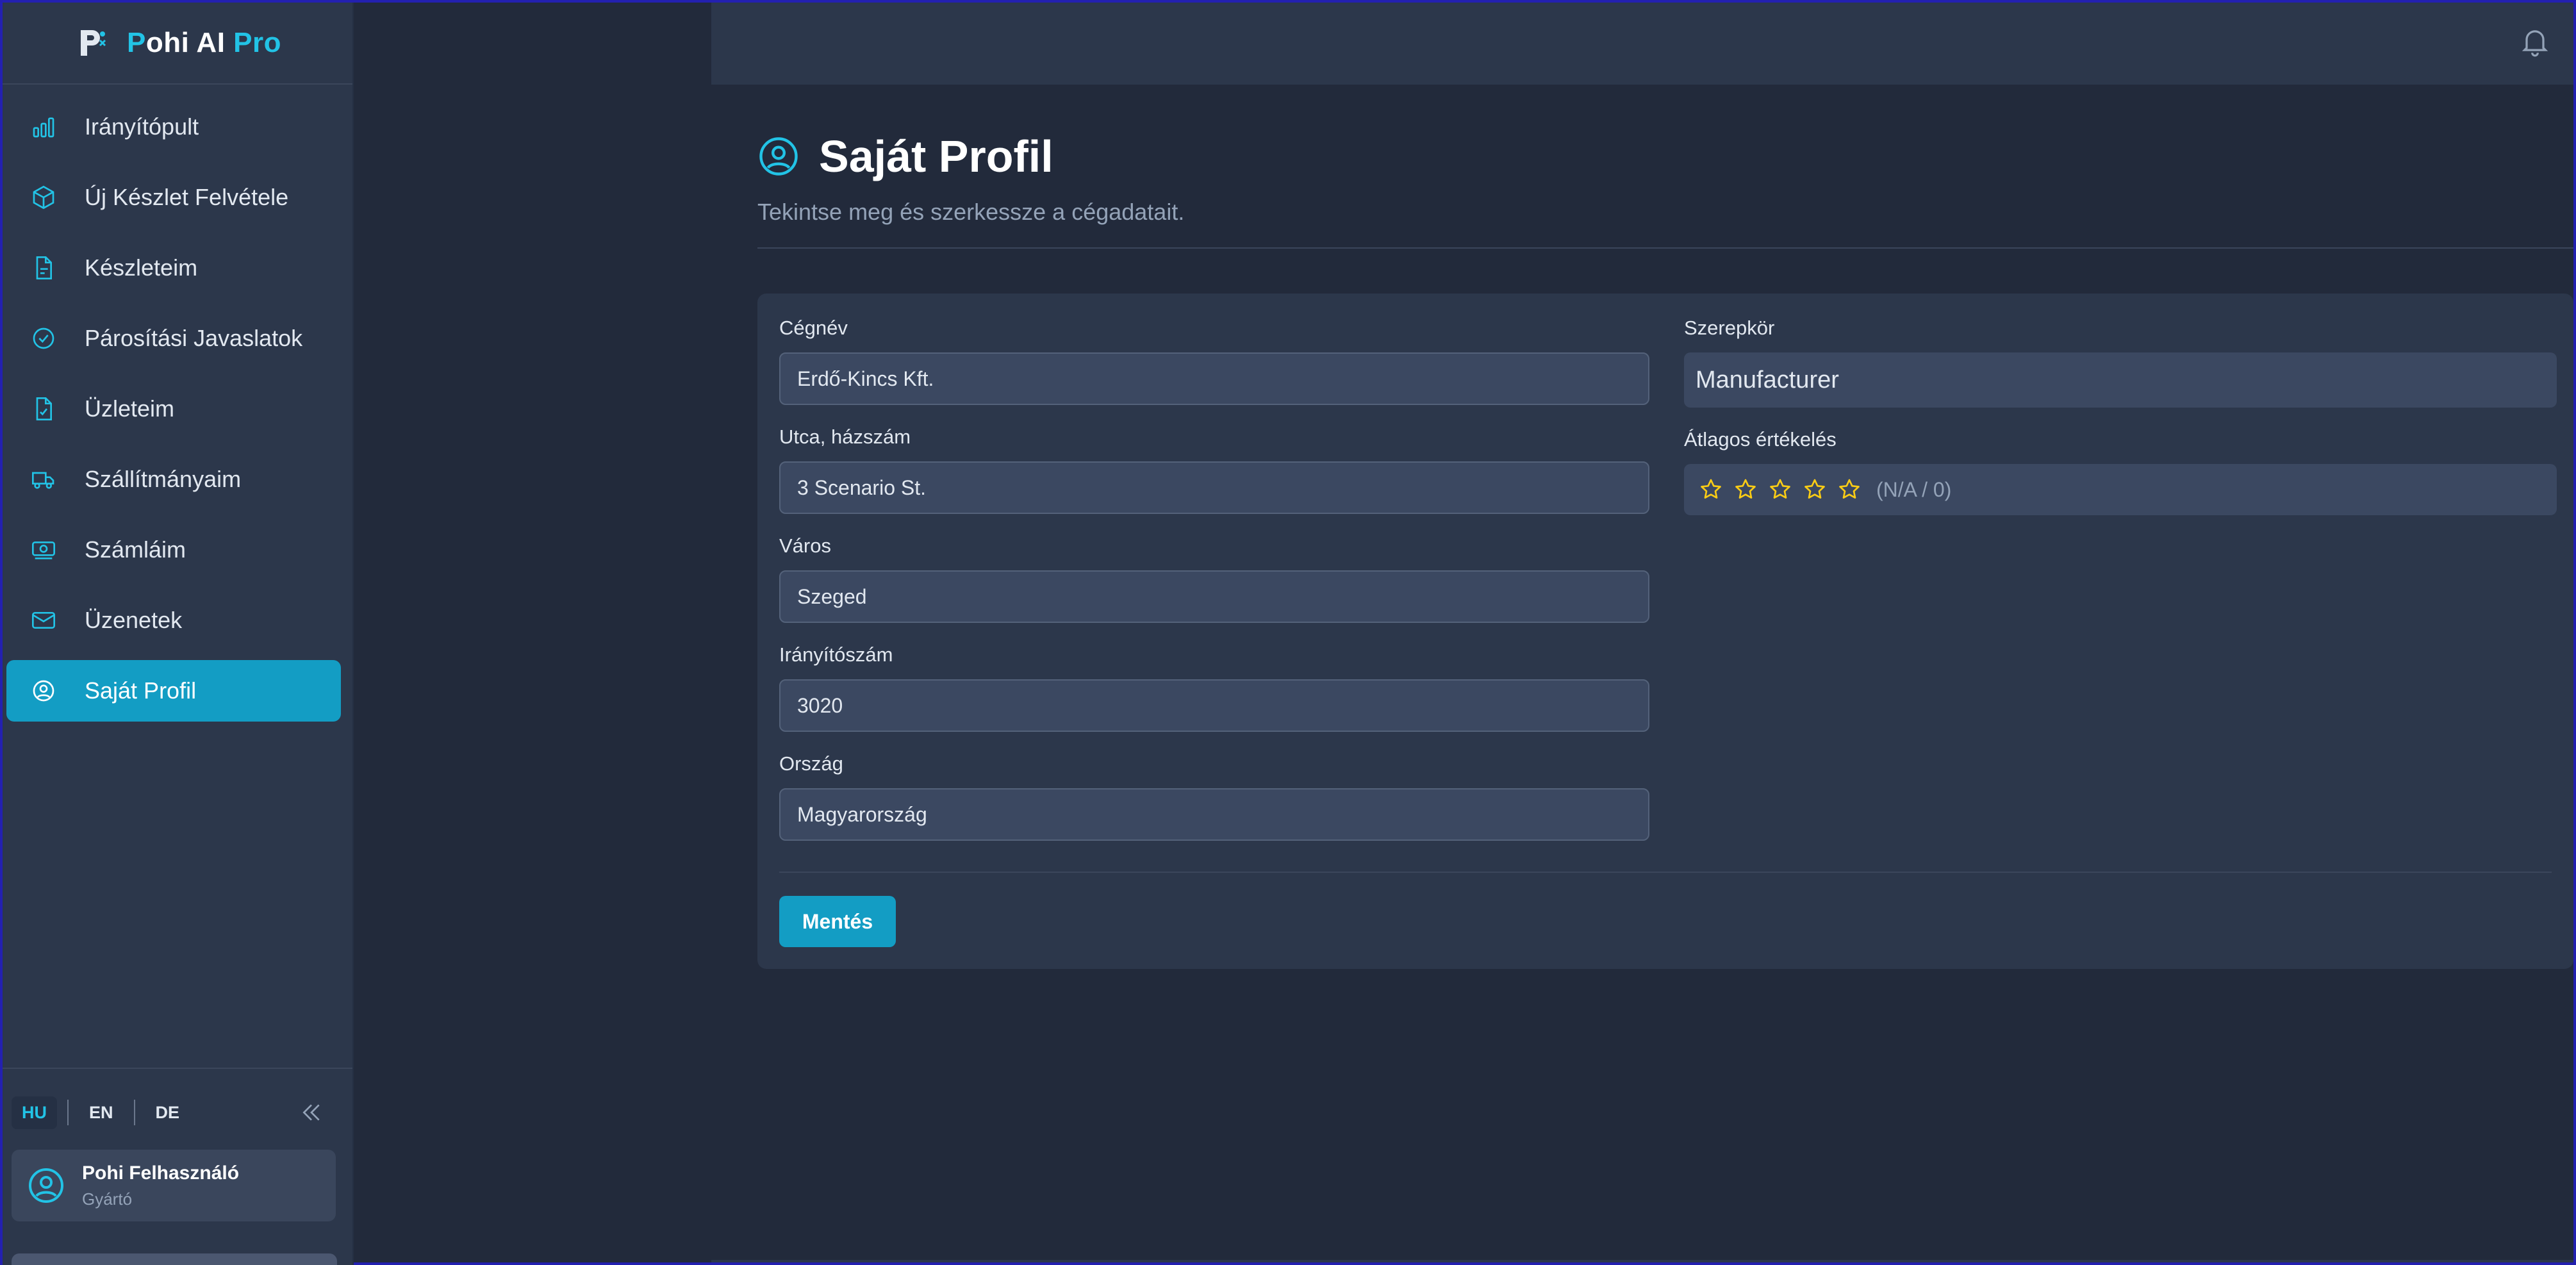 Image resolution: width=2576 pixels, height=1265 pixels. What do you see at coordinates (1729, 328) in the screenshot?
I see `role-label: Szerepkör` at bounding box center [1729, 328].